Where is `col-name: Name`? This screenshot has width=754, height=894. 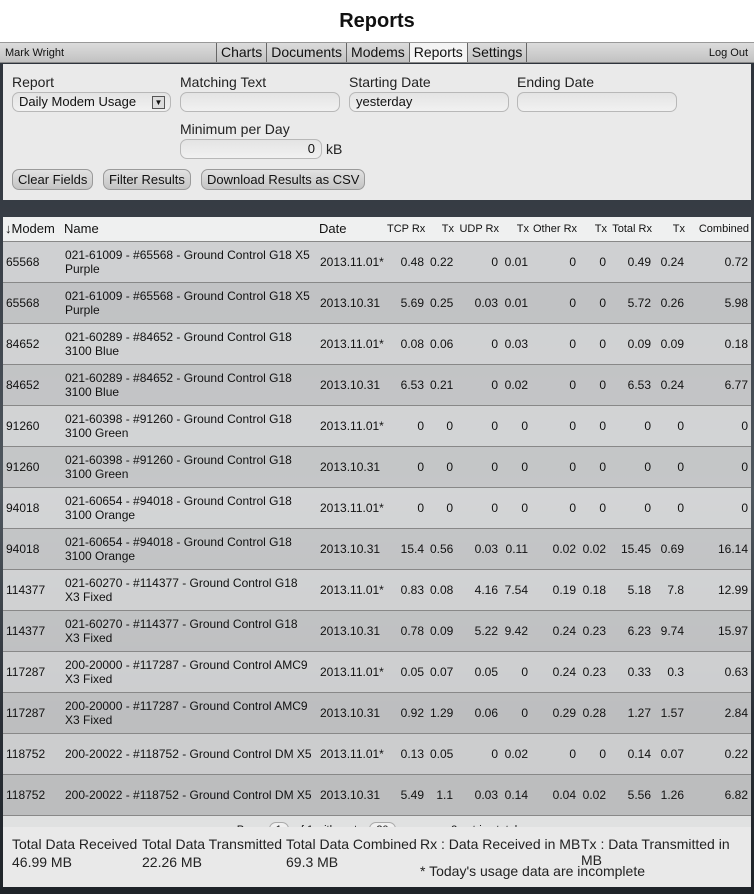 col-name: Name is located at coordinates (189, 229).